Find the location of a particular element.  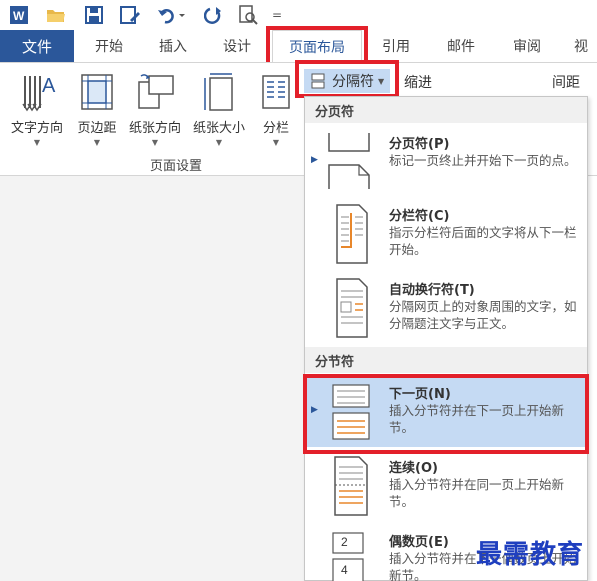

even-page-icon-number: 2 is located at coordinates (344, 542).